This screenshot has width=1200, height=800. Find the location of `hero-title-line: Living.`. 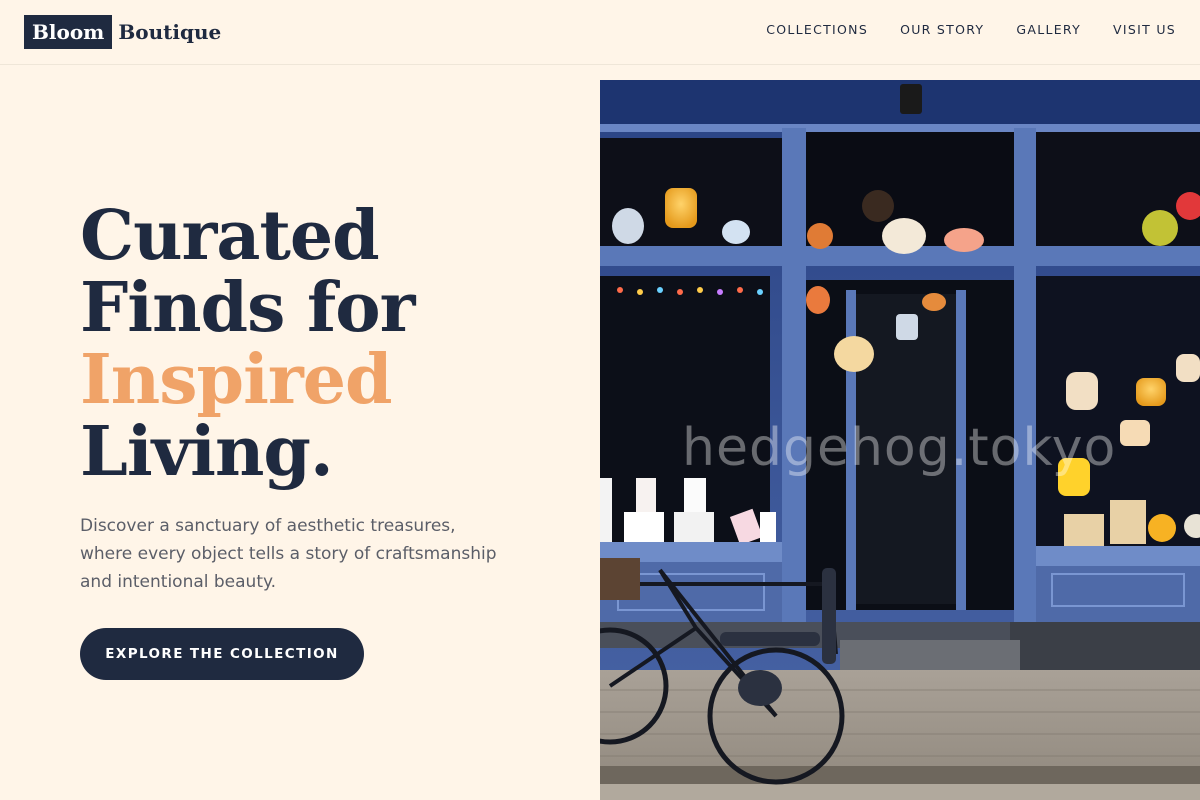

hero-title-line: Living. is located at coordinates (207, 452).